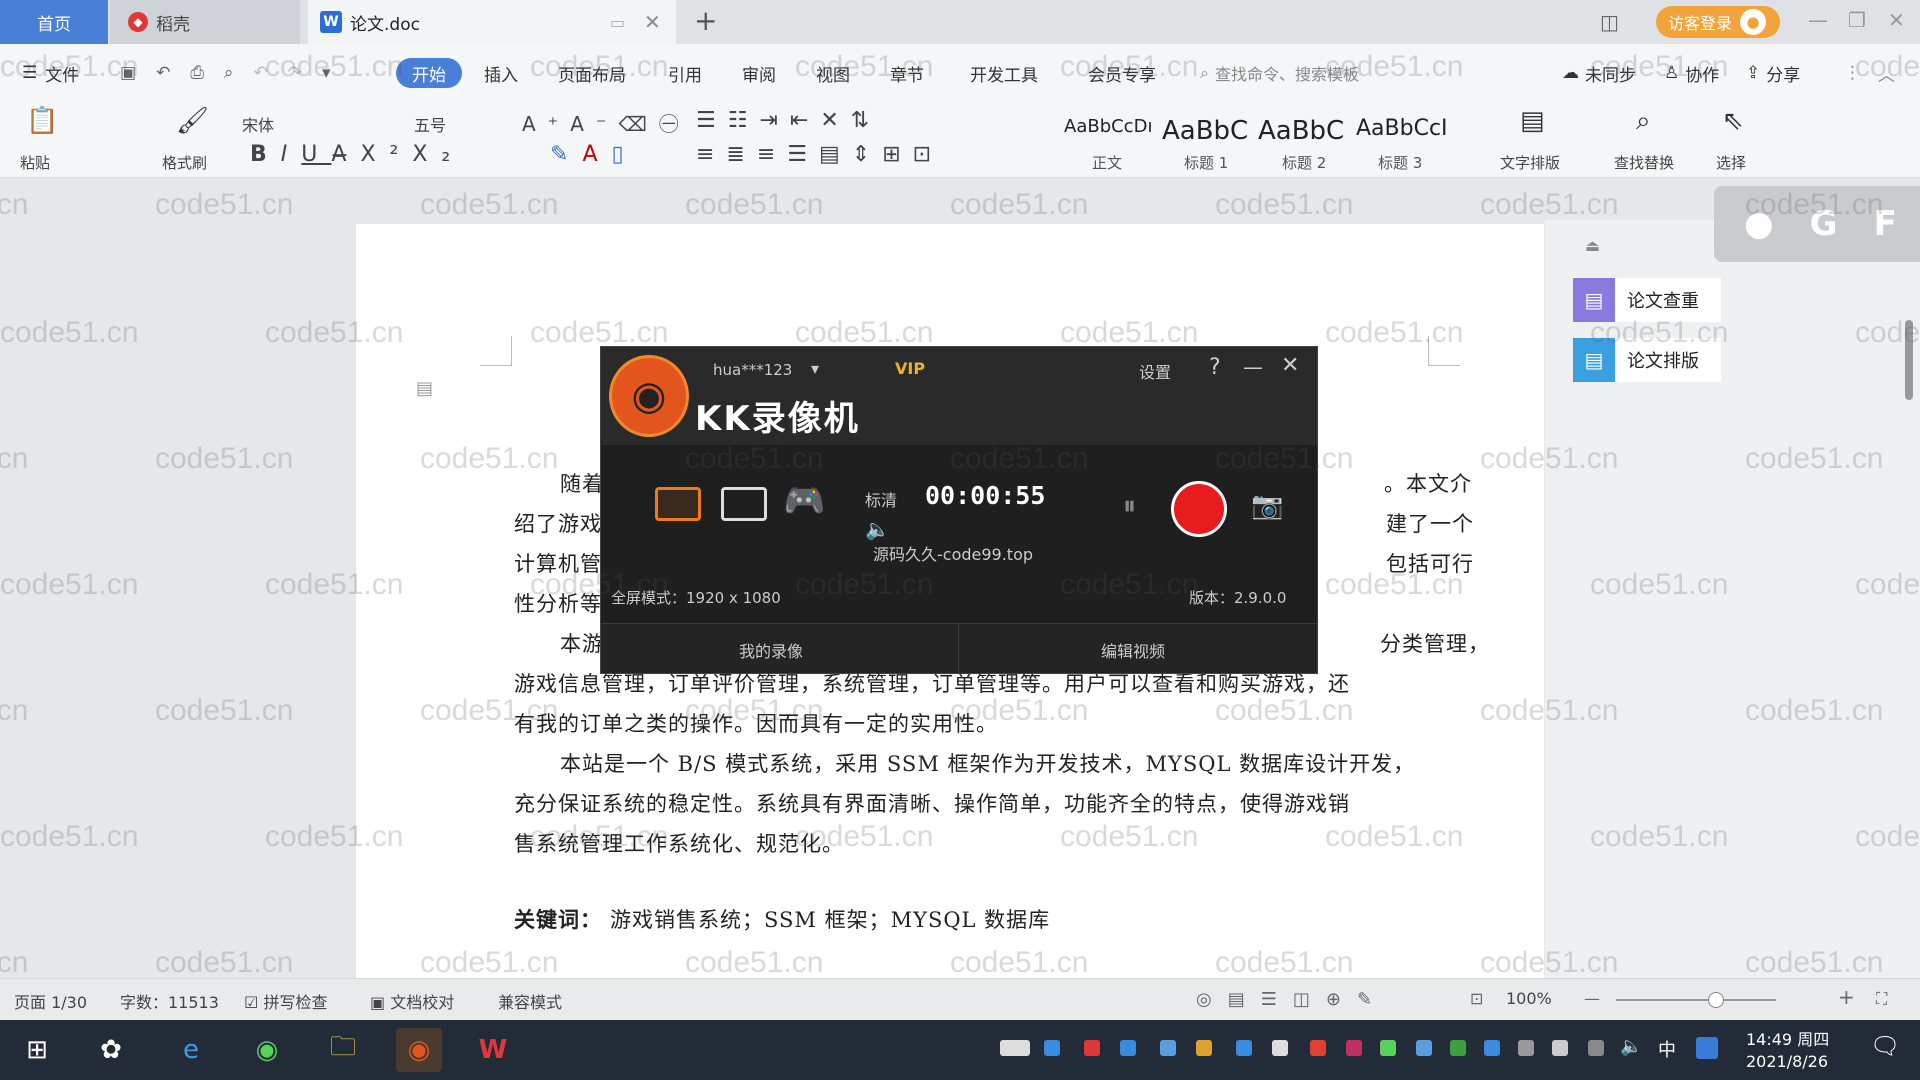 Image resolution: width=1920 pixels, height=1080 pixels. Describe the element at coordinates (197, 73) in the screenshot. I see `print-icon: ⎙` at that location.